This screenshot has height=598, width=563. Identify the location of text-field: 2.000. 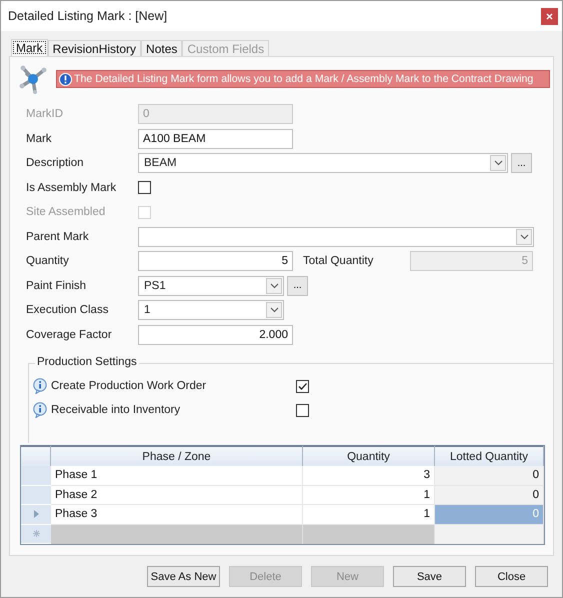
(215, 334).